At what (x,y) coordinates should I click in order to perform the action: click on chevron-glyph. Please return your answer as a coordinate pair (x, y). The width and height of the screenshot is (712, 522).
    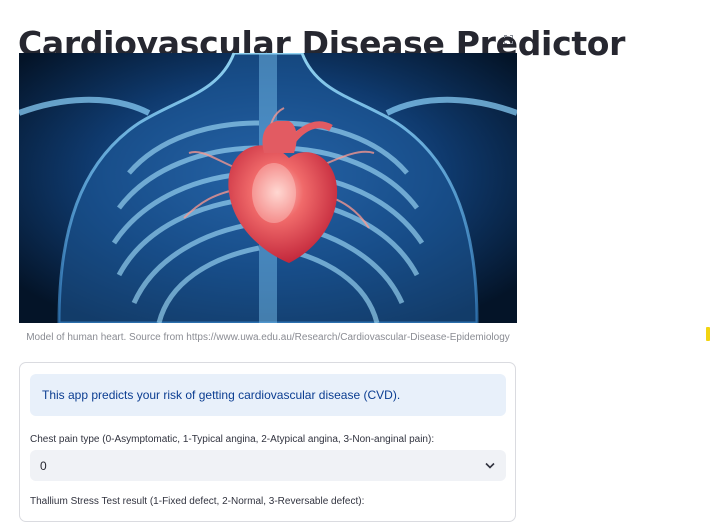
    Looking at the image, I should click on (490, 465).